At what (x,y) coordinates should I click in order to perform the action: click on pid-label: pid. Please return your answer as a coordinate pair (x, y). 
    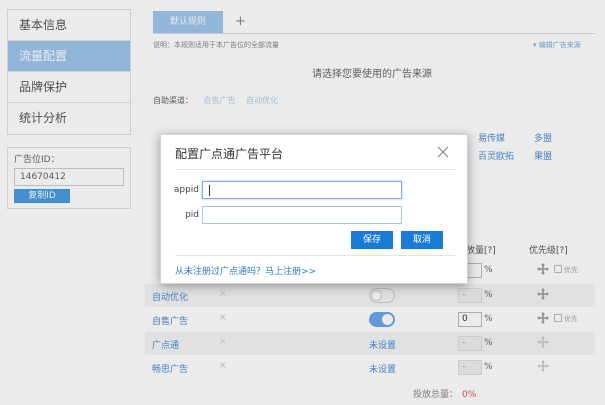
    Looking at the image, I should click on (192, 215).